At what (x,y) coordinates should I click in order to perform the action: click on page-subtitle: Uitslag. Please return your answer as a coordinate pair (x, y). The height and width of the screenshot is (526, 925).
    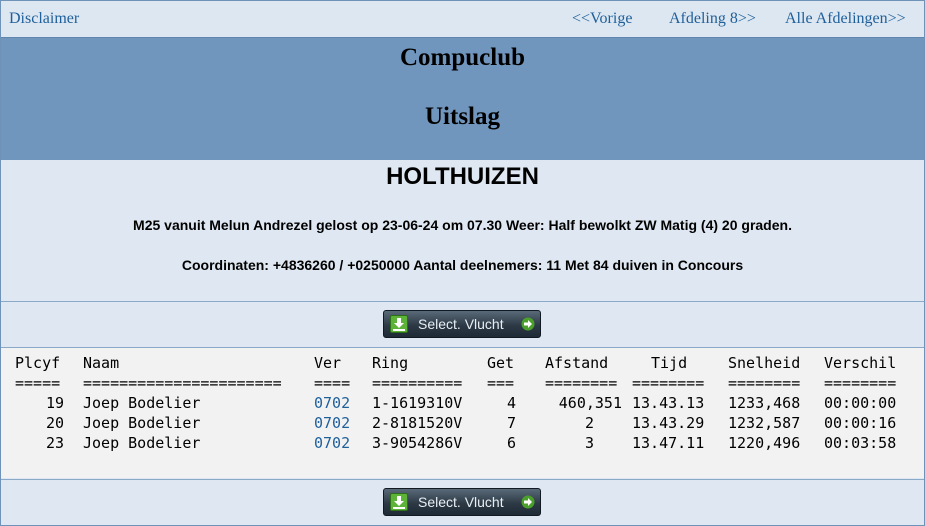
    Looking at the image, I should click on (462, 116).